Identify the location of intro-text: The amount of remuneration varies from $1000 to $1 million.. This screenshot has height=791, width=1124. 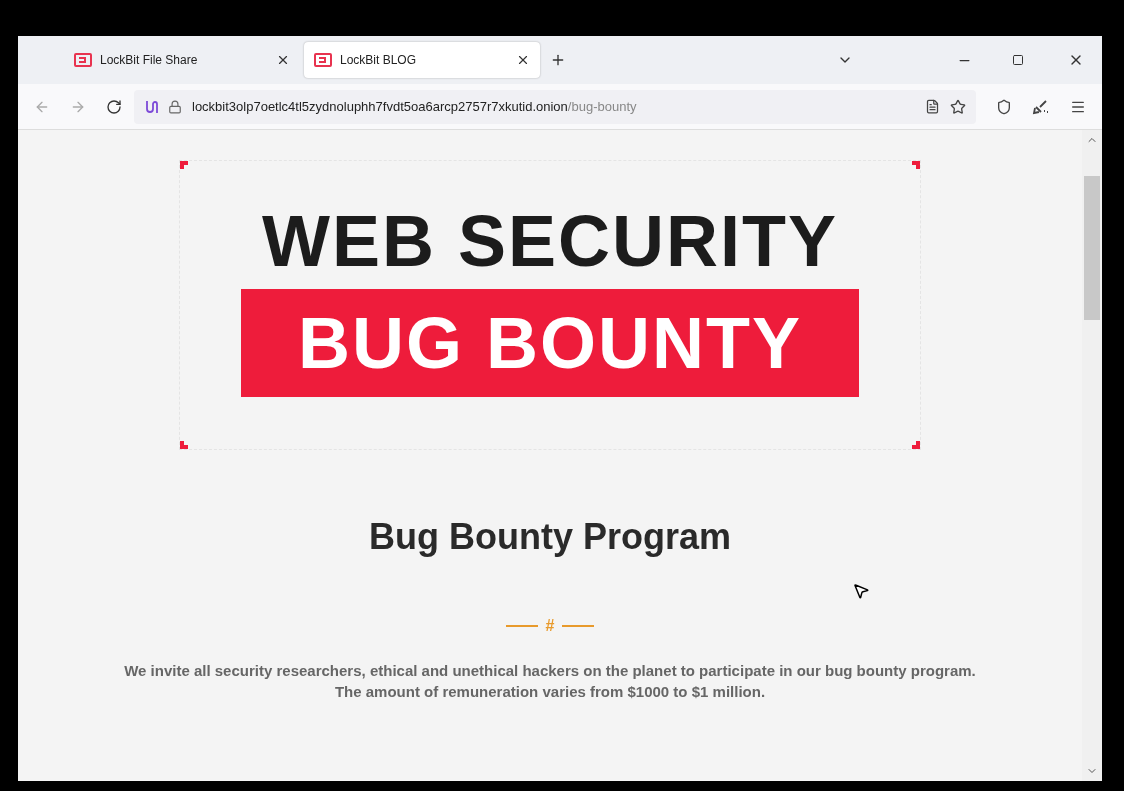
(550, 692).